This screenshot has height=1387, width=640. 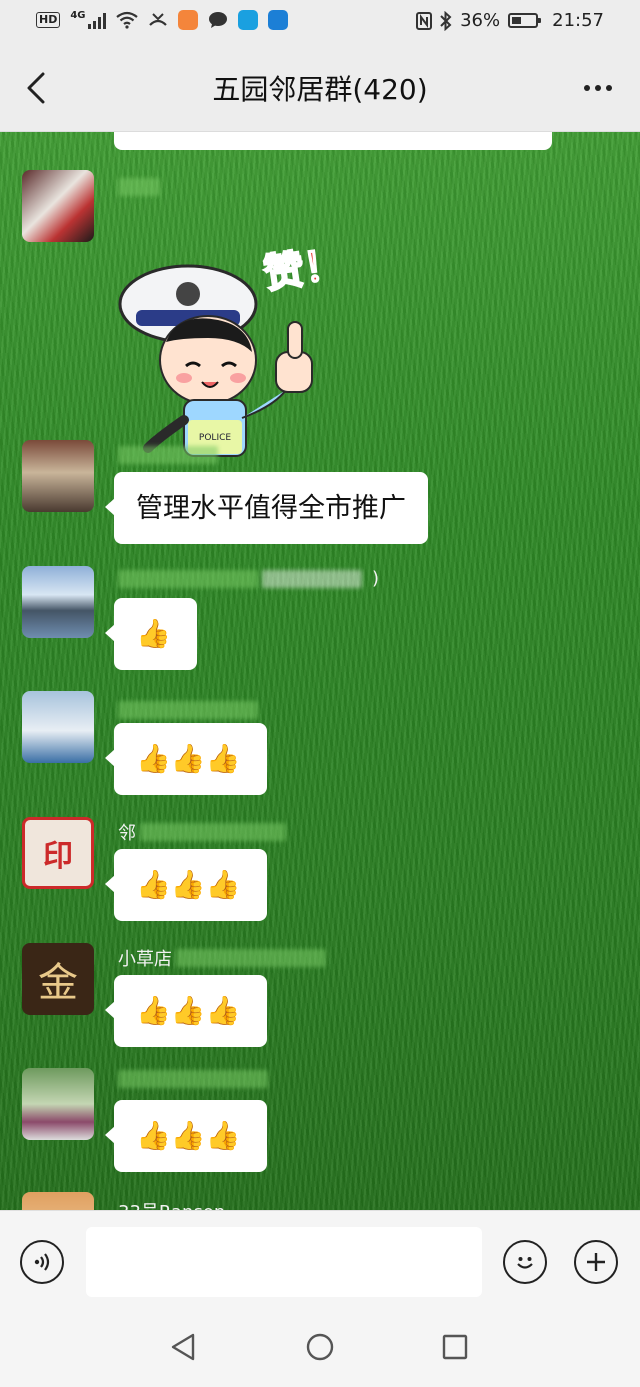 I want to click on sender-name: ), so click(x=248, y=578).